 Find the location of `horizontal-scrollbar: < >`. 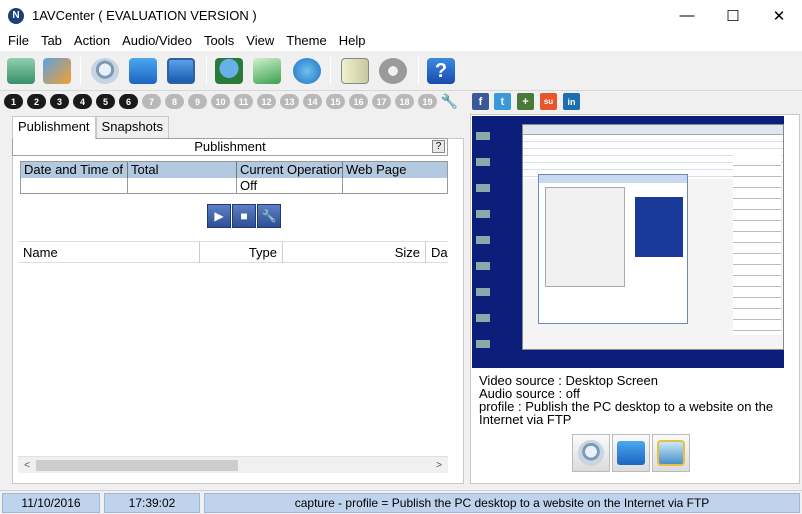

horizontal-scrollbar: < > is located at coordinates (233, 464).